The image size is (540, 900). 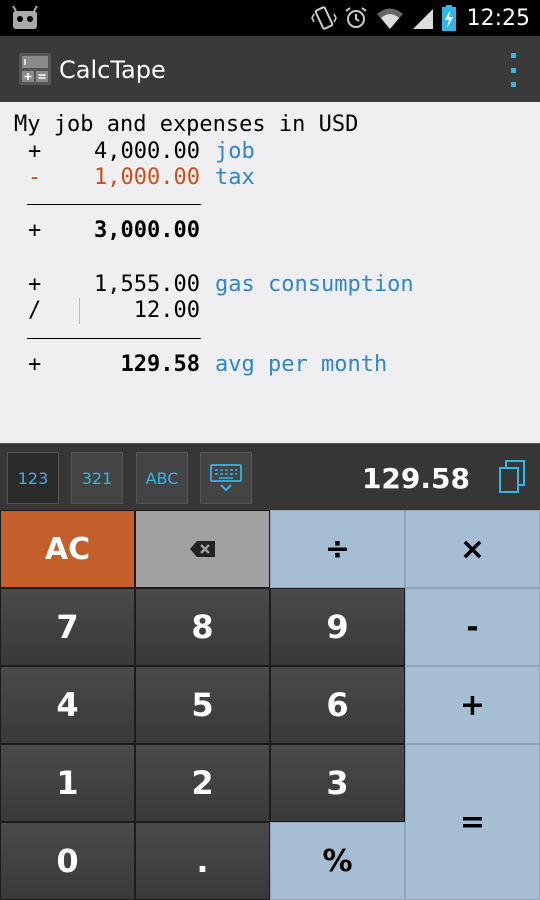 What do you see at coordinates (472, 549) in the screenshot?
I see `multiply-button: ×` at bounding box center [472, 549].